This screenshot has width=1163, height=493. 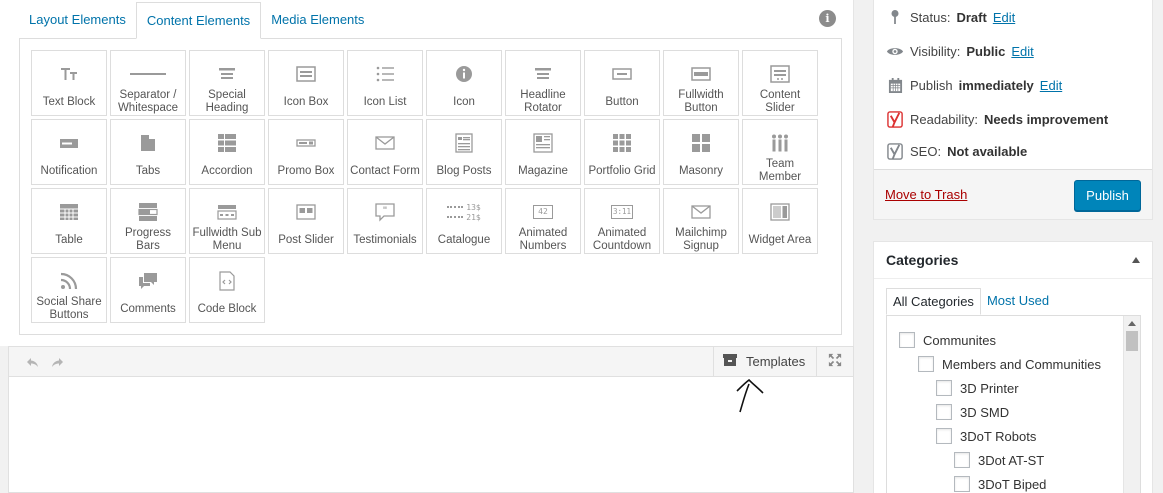 I want to click on element-team-member: Team Member, so click(x=780, y=152).